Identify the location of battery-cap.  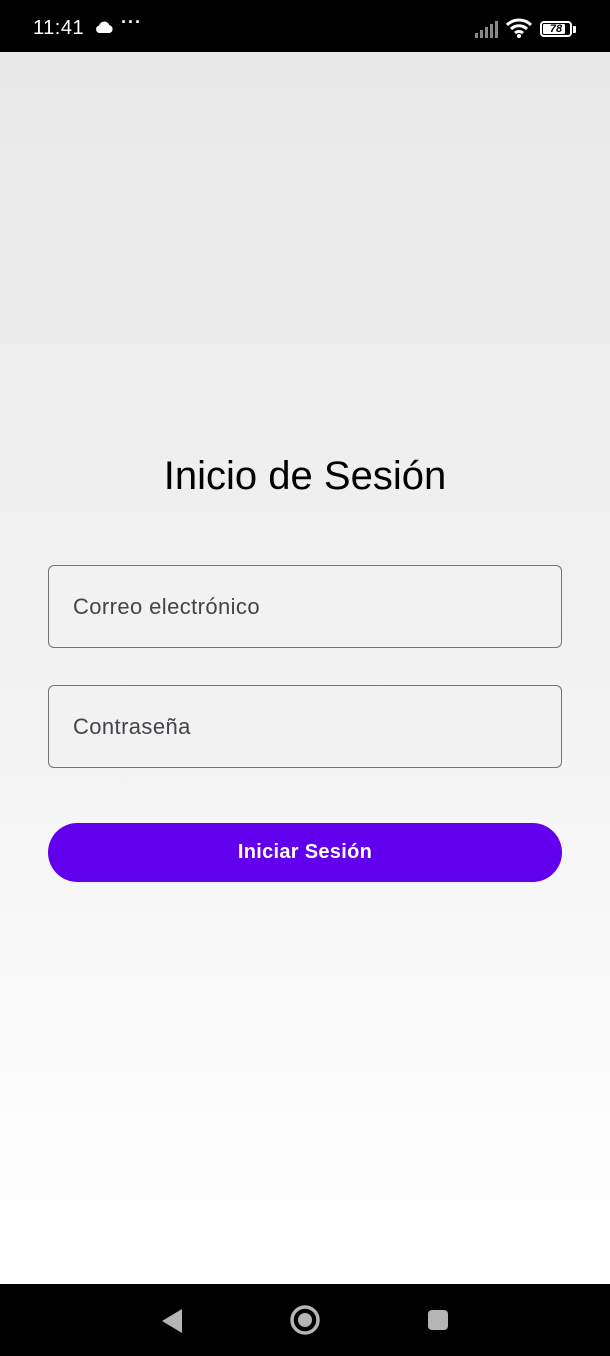
(574, 29).